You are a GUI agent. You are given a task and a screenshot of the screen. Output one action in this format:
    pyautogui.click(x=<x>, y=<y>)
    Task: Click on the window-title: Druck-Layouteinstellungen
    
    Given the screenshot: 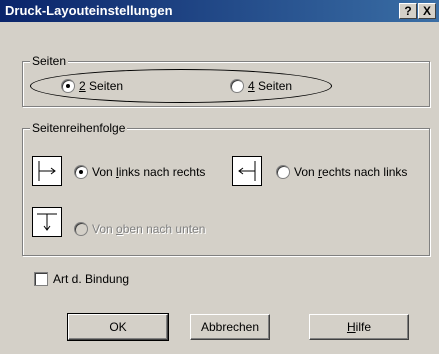 What is the action you would take?
    pyautogui.click(x=89, y=10)
    